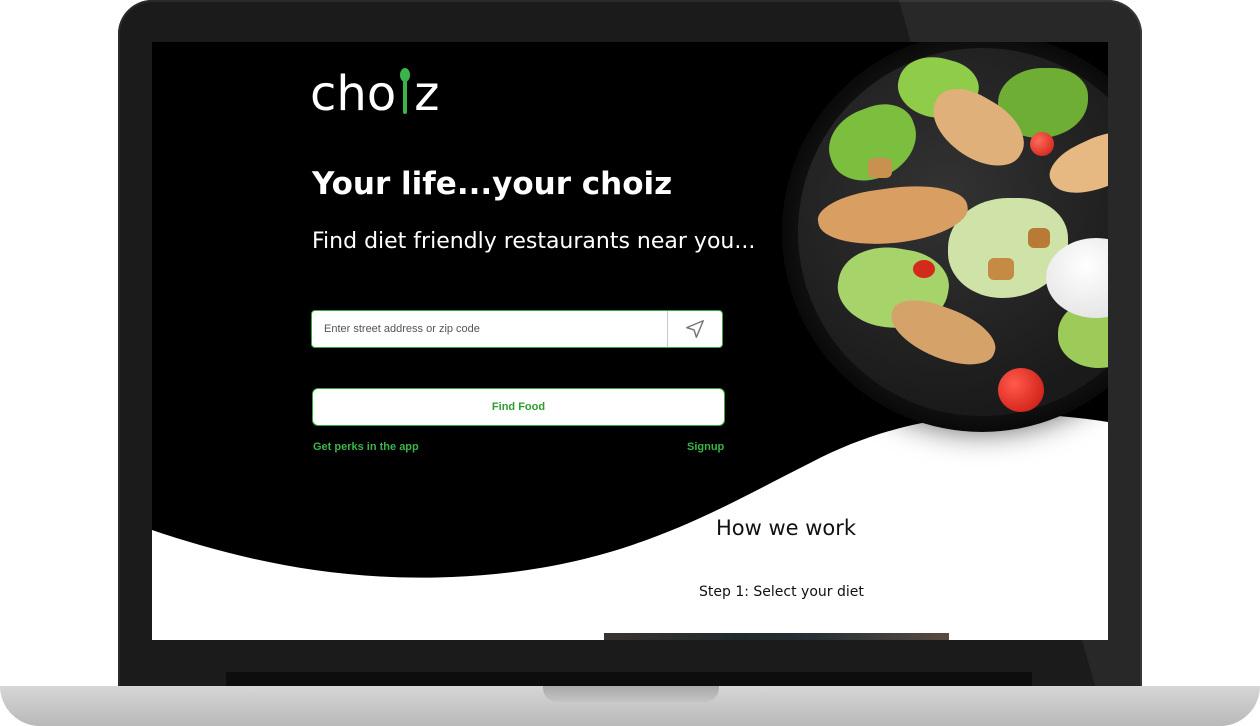 The height and width of the screenshot is (726, 1260). I want to click on laptop-notch, so click(631, 694).